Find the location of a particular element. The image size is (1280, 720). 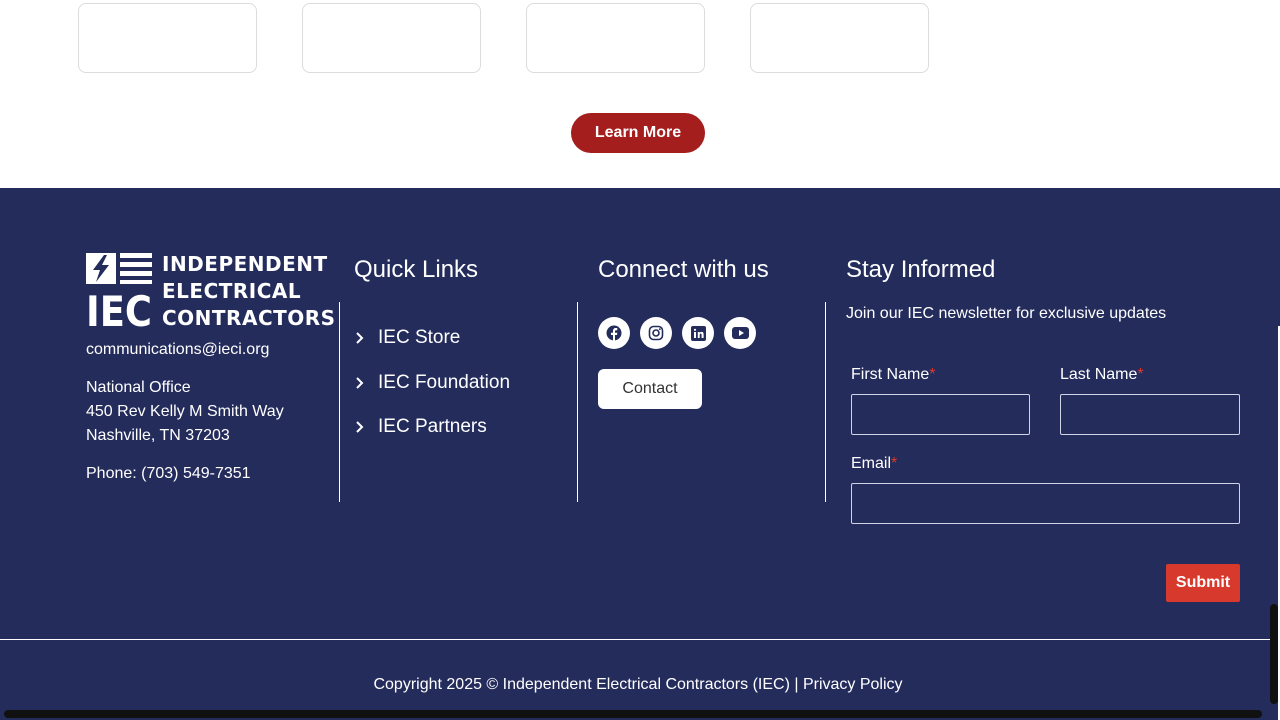

linkedin-icon is located at coordinates (698, 333).